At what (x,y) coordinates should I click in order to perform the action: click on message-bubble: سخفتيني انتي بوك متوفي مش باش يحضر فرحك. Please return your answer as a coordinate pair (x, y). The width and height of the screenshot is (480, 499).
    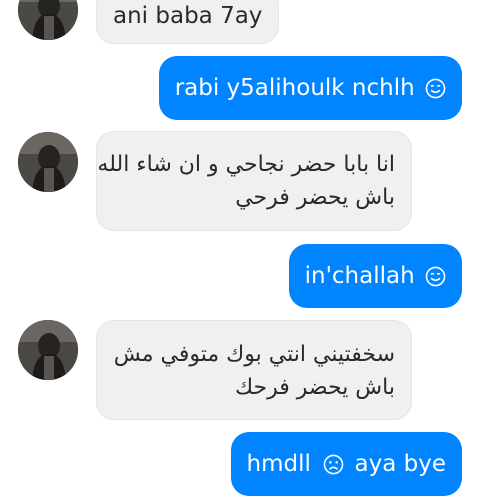
    Looking at the image, I should click on (254, 370).